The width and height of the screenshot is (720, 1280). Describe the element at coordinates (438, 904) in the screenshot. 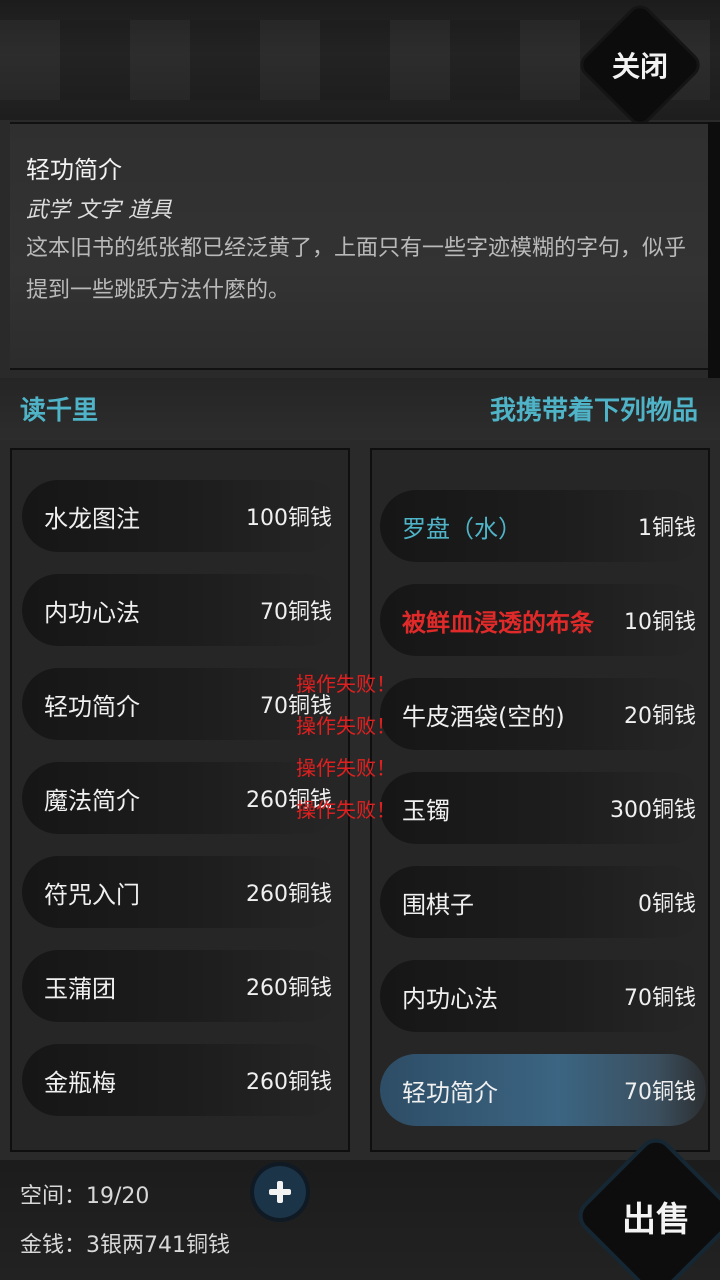

I see `inventory-item-name: 围棋子` at that location.